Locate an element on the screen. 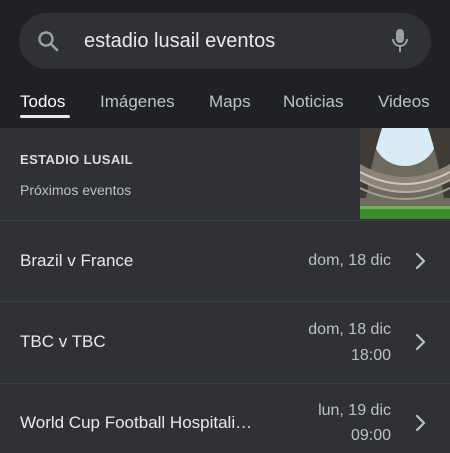 This screenshot has width=450, height=453. tab-maps: Maps is located at coordinates (230, 102).